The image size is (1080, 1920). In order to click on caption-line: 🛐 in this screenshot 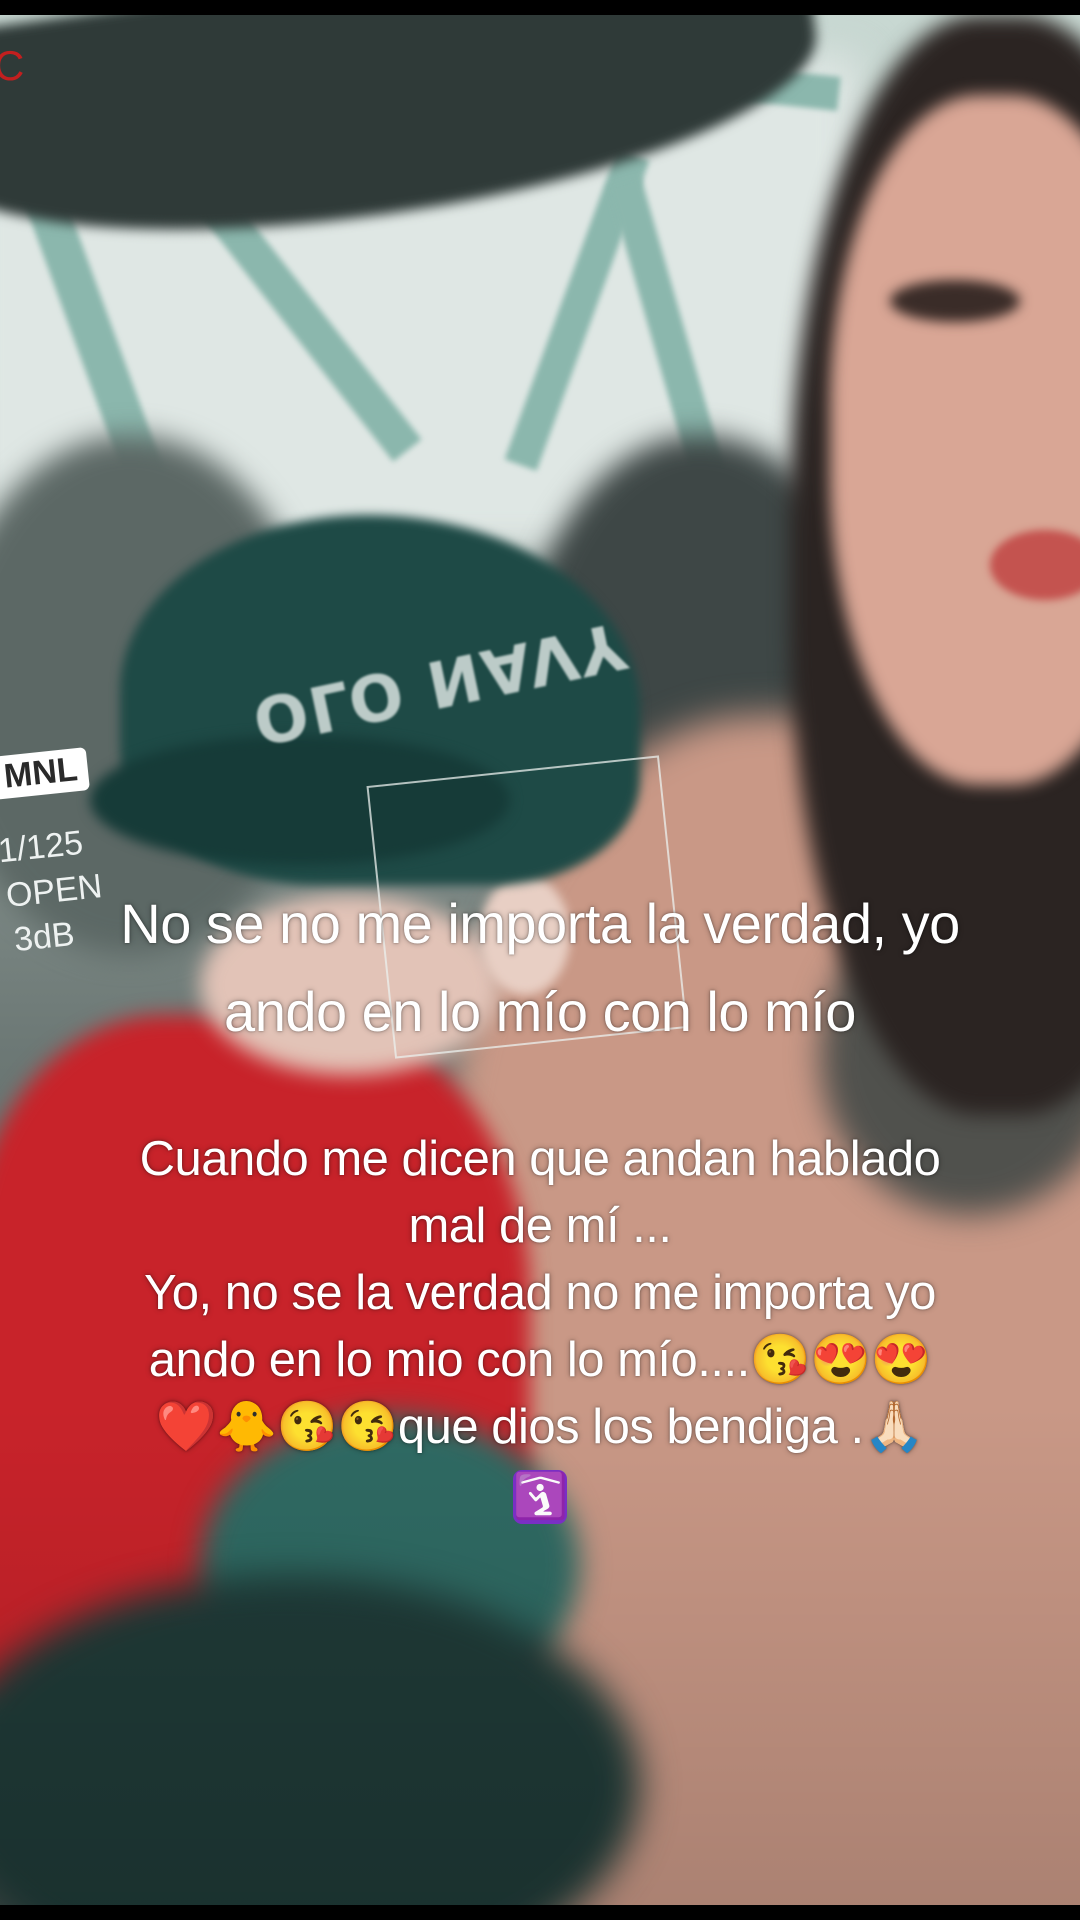, I will do `click(540, 1494)`.